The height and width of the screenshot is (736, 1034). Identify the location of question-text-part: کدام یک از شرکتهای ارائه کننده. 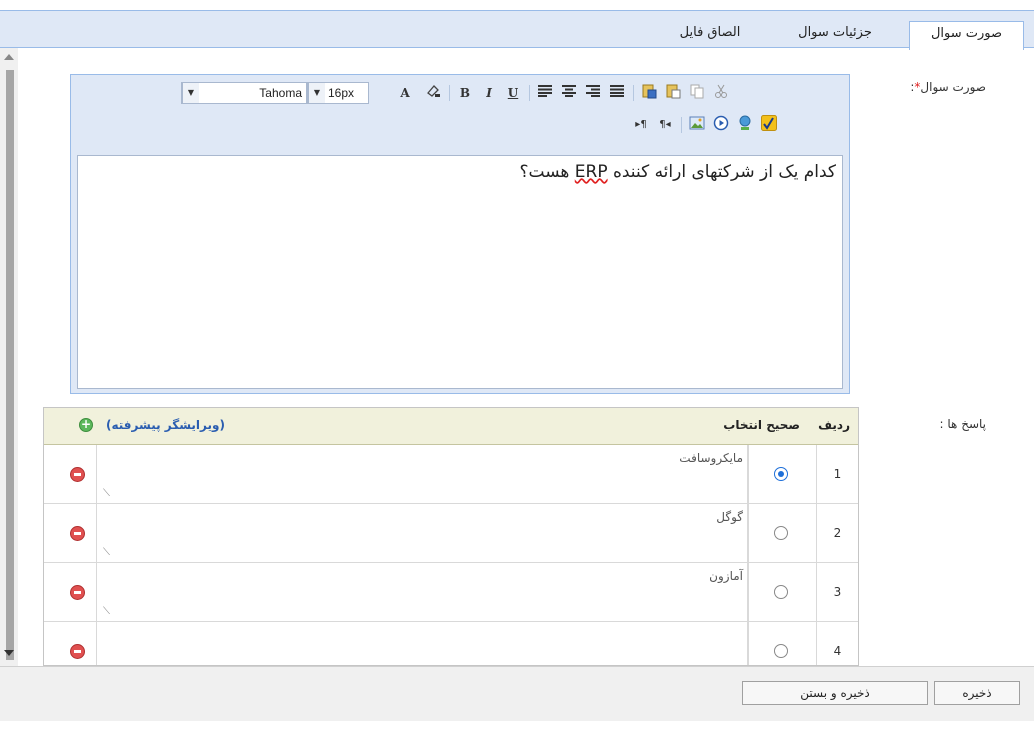
(721, 172).